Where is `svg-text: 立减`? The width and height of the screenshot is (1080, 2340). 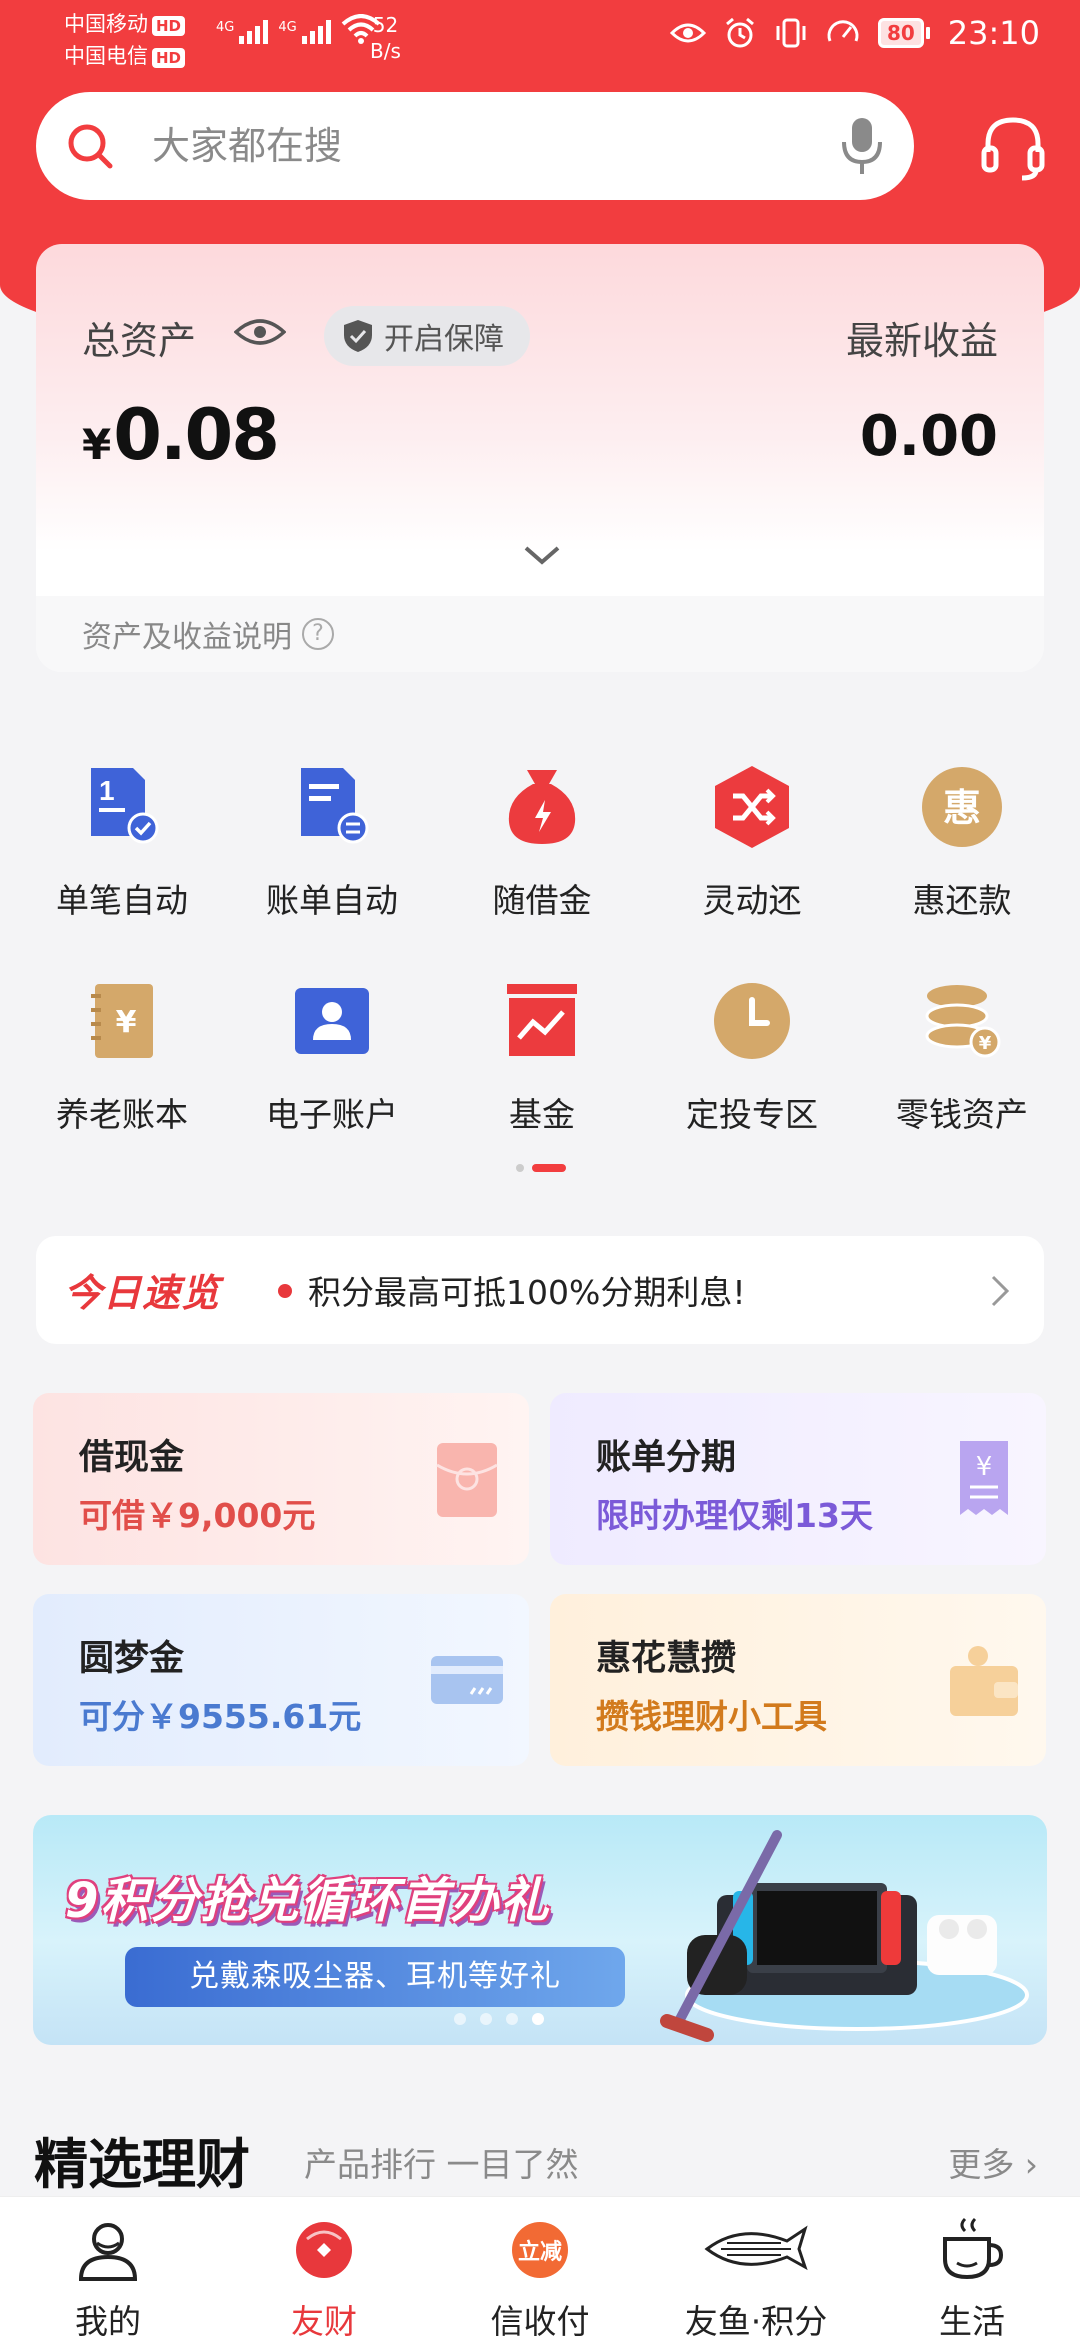 svg-text: 立减 is located at coordinates (540, 2252).